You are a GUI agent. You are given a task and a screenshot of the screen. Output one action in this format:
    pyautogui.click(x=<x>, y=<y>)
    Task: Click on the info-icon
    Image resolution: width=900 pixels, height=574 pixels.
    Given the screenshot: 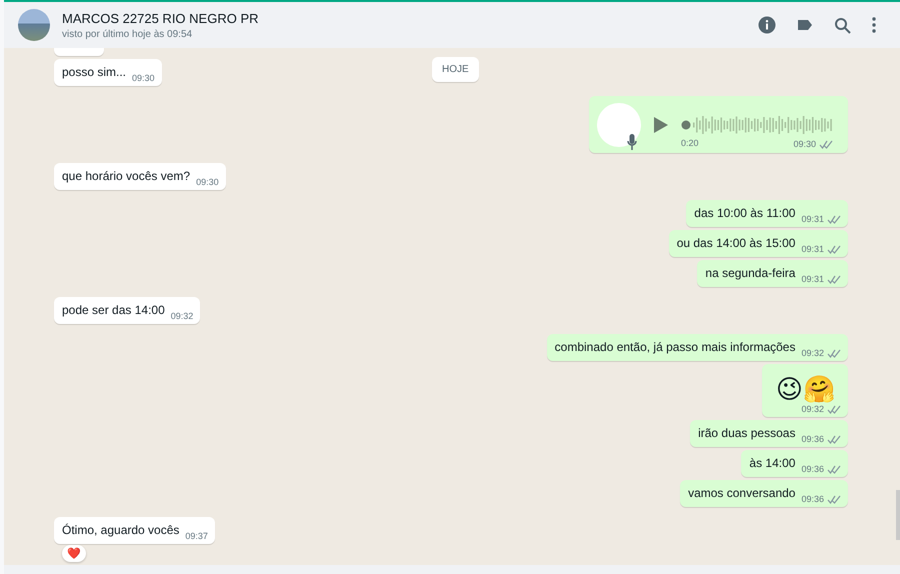 What is the action you would take?
    pyautogui.click(x=767, y=25)
    